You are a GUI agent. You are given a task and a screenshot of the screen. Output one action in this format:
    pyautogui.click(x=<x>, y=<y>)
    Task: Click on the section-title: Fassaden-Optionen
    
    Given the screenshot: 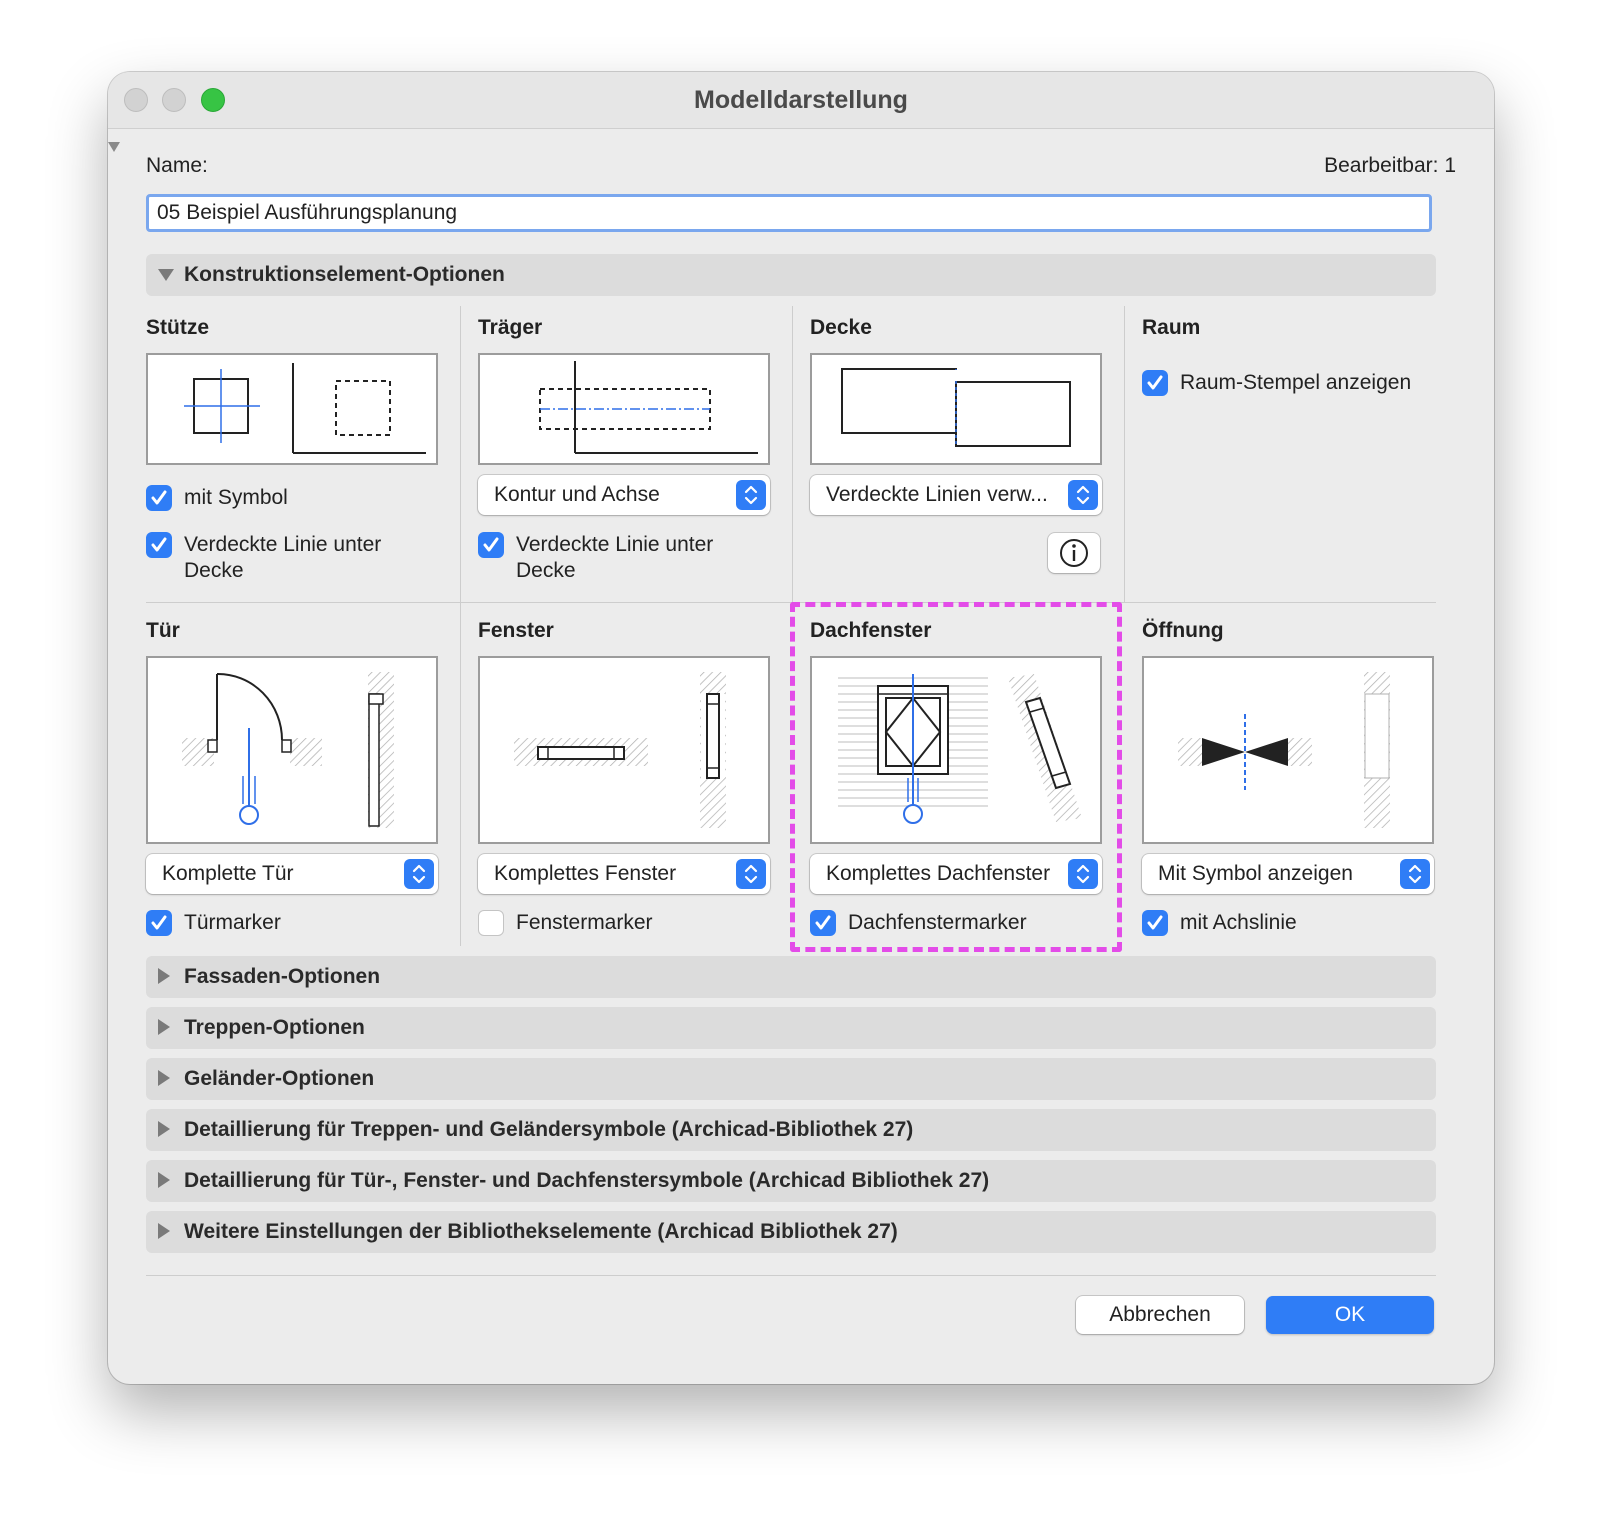 What is the action you would take?
    pyautogui.click(x=282, y=976)
    